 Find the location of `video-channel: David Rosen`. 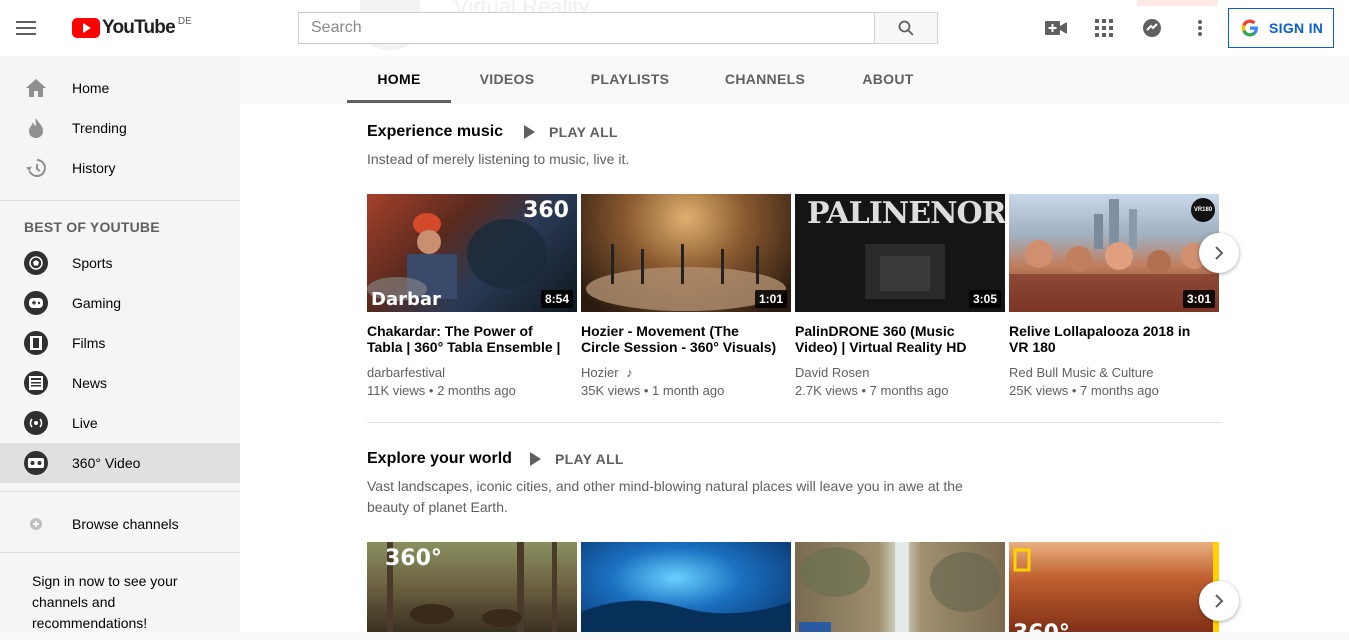

video-channel: David Rosen is located at coordinates (832, 372).